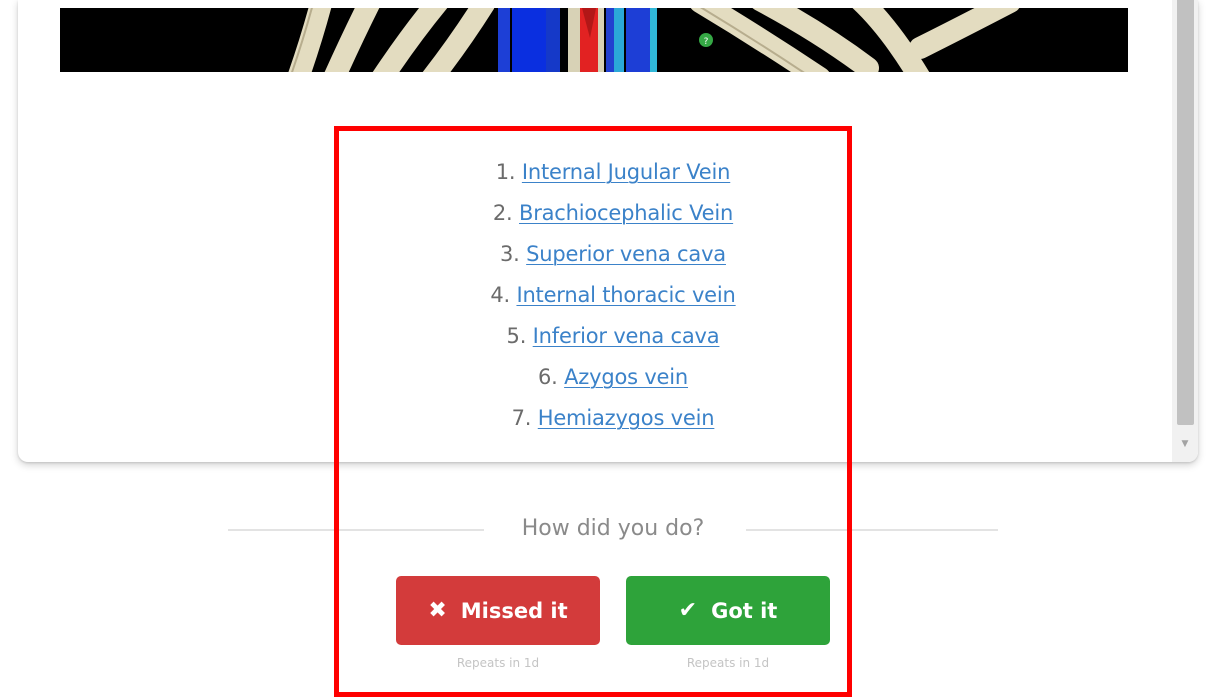  Describe the element at coordinates (626, 336) in the screenshot. I see `structure-link: Inferior vena cava` at that location.